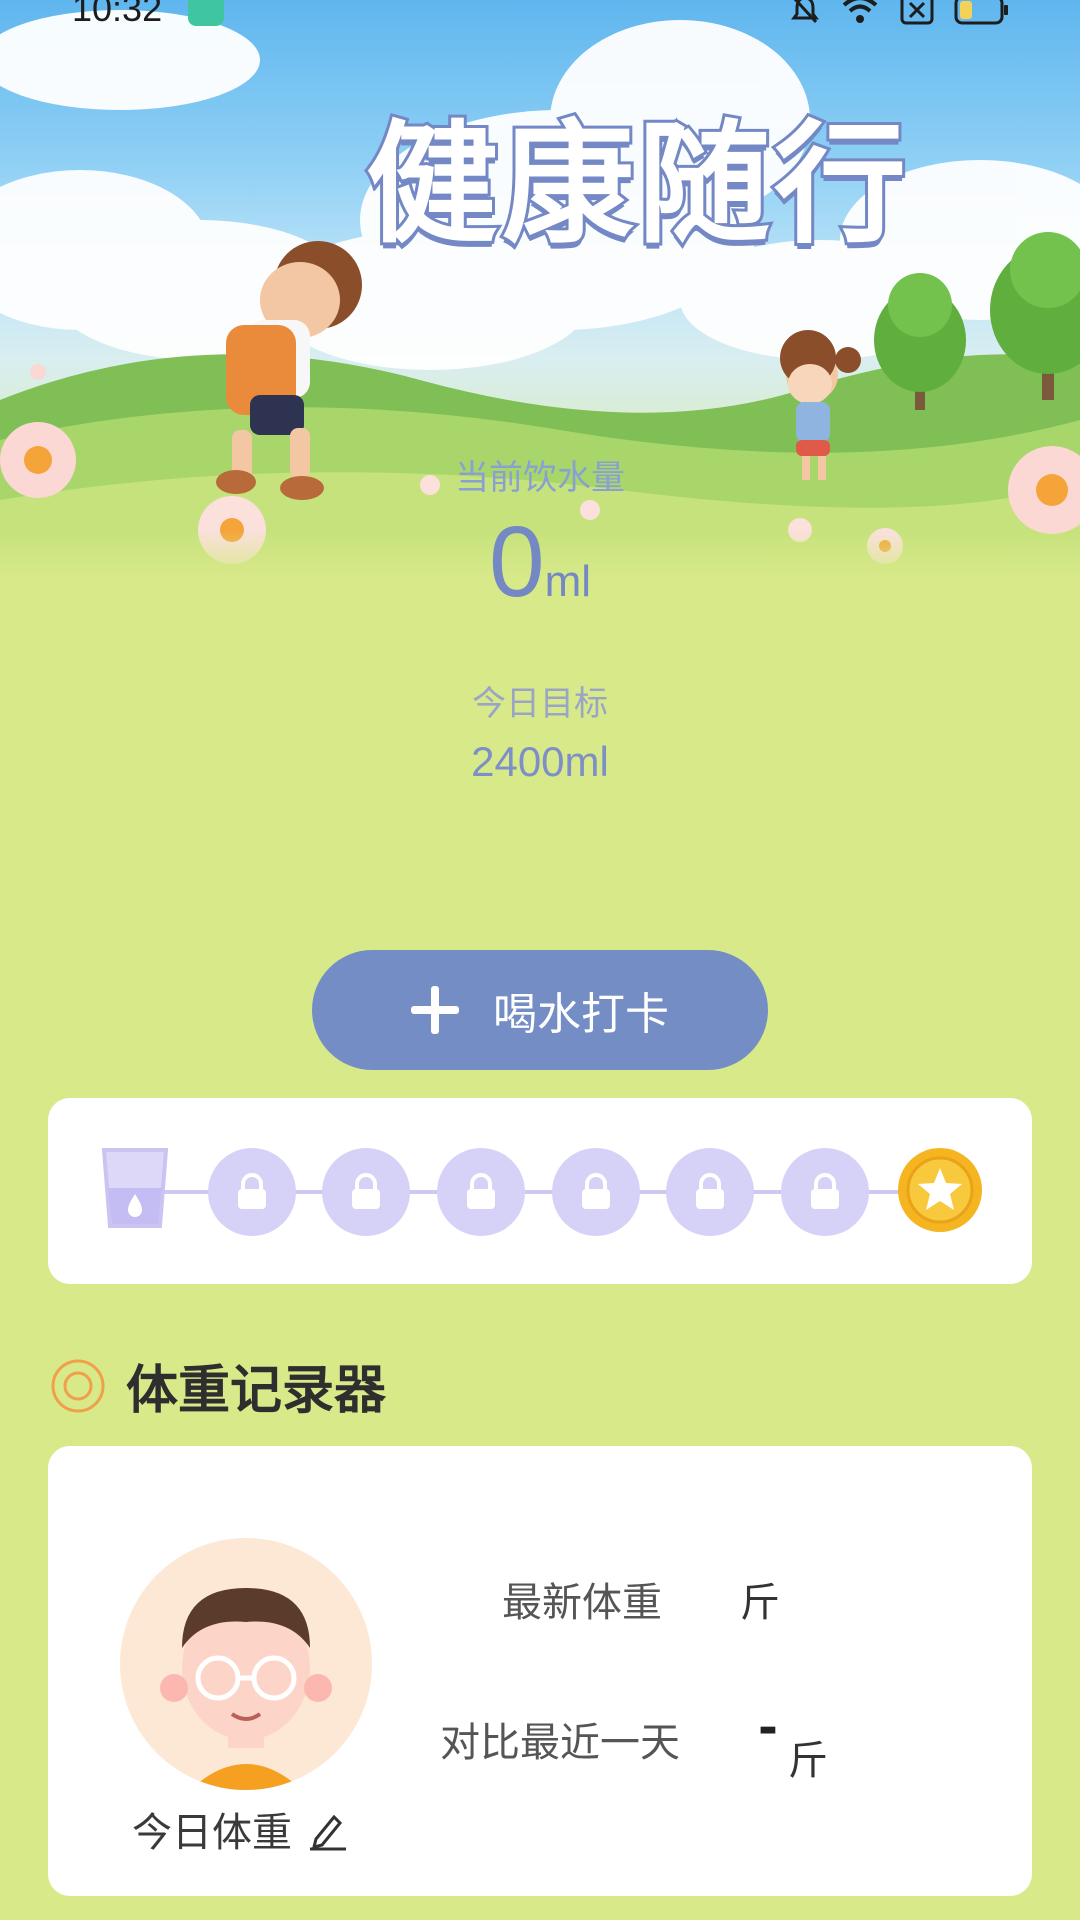 Image resolution: width=1080 pixels, height=1920 pixels. Describe the element at coordinates (768, 1728) in the screenshot. I see `compare-recent-value: -` at that location.